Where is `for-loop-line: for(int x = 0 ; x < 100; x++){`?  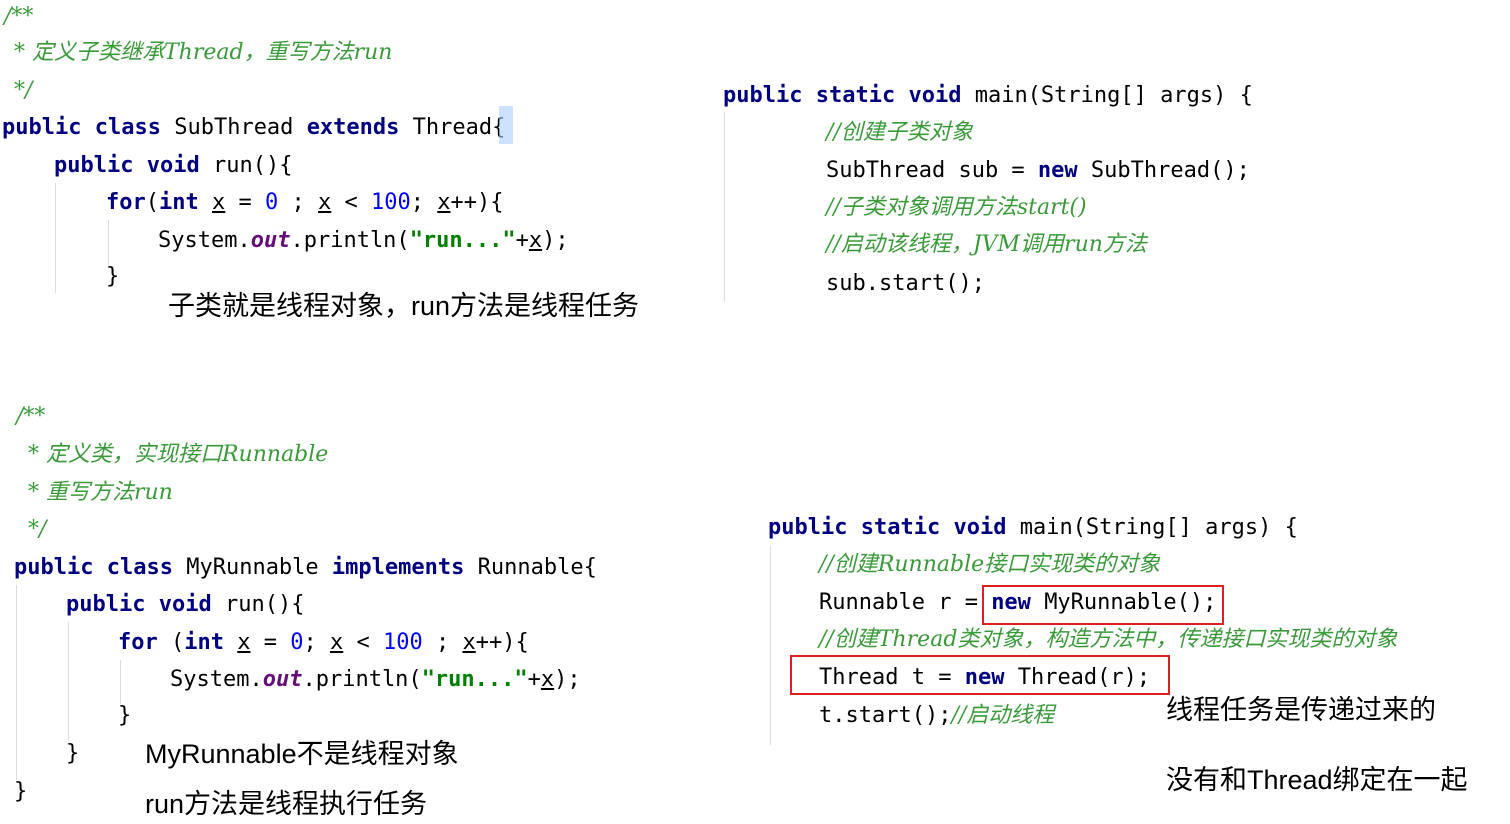 for-loop-line: for(int x = 0 ; x < 100; x++){ is located at coordinates (304, 203).